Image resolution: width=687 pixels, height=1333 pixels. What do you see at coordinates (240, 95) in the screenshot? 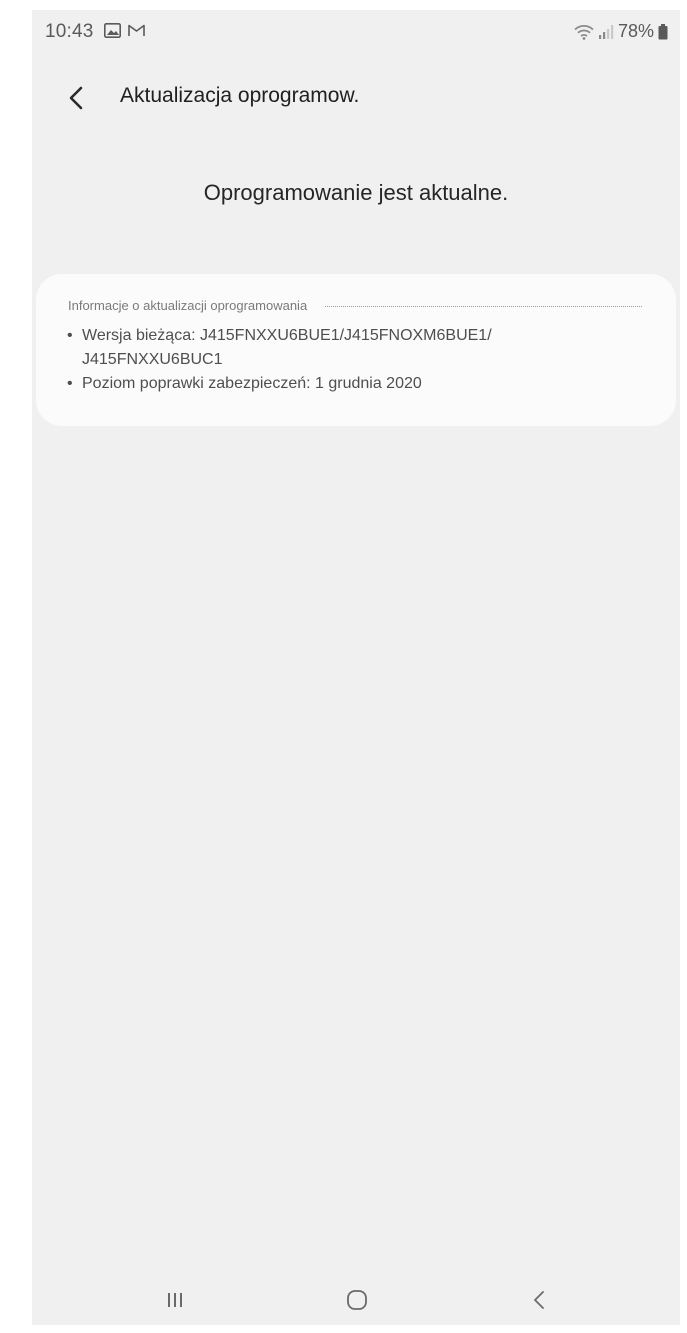
I see `page-title: Aktualizacja oprogramow.` at bounding box center [240, 95].